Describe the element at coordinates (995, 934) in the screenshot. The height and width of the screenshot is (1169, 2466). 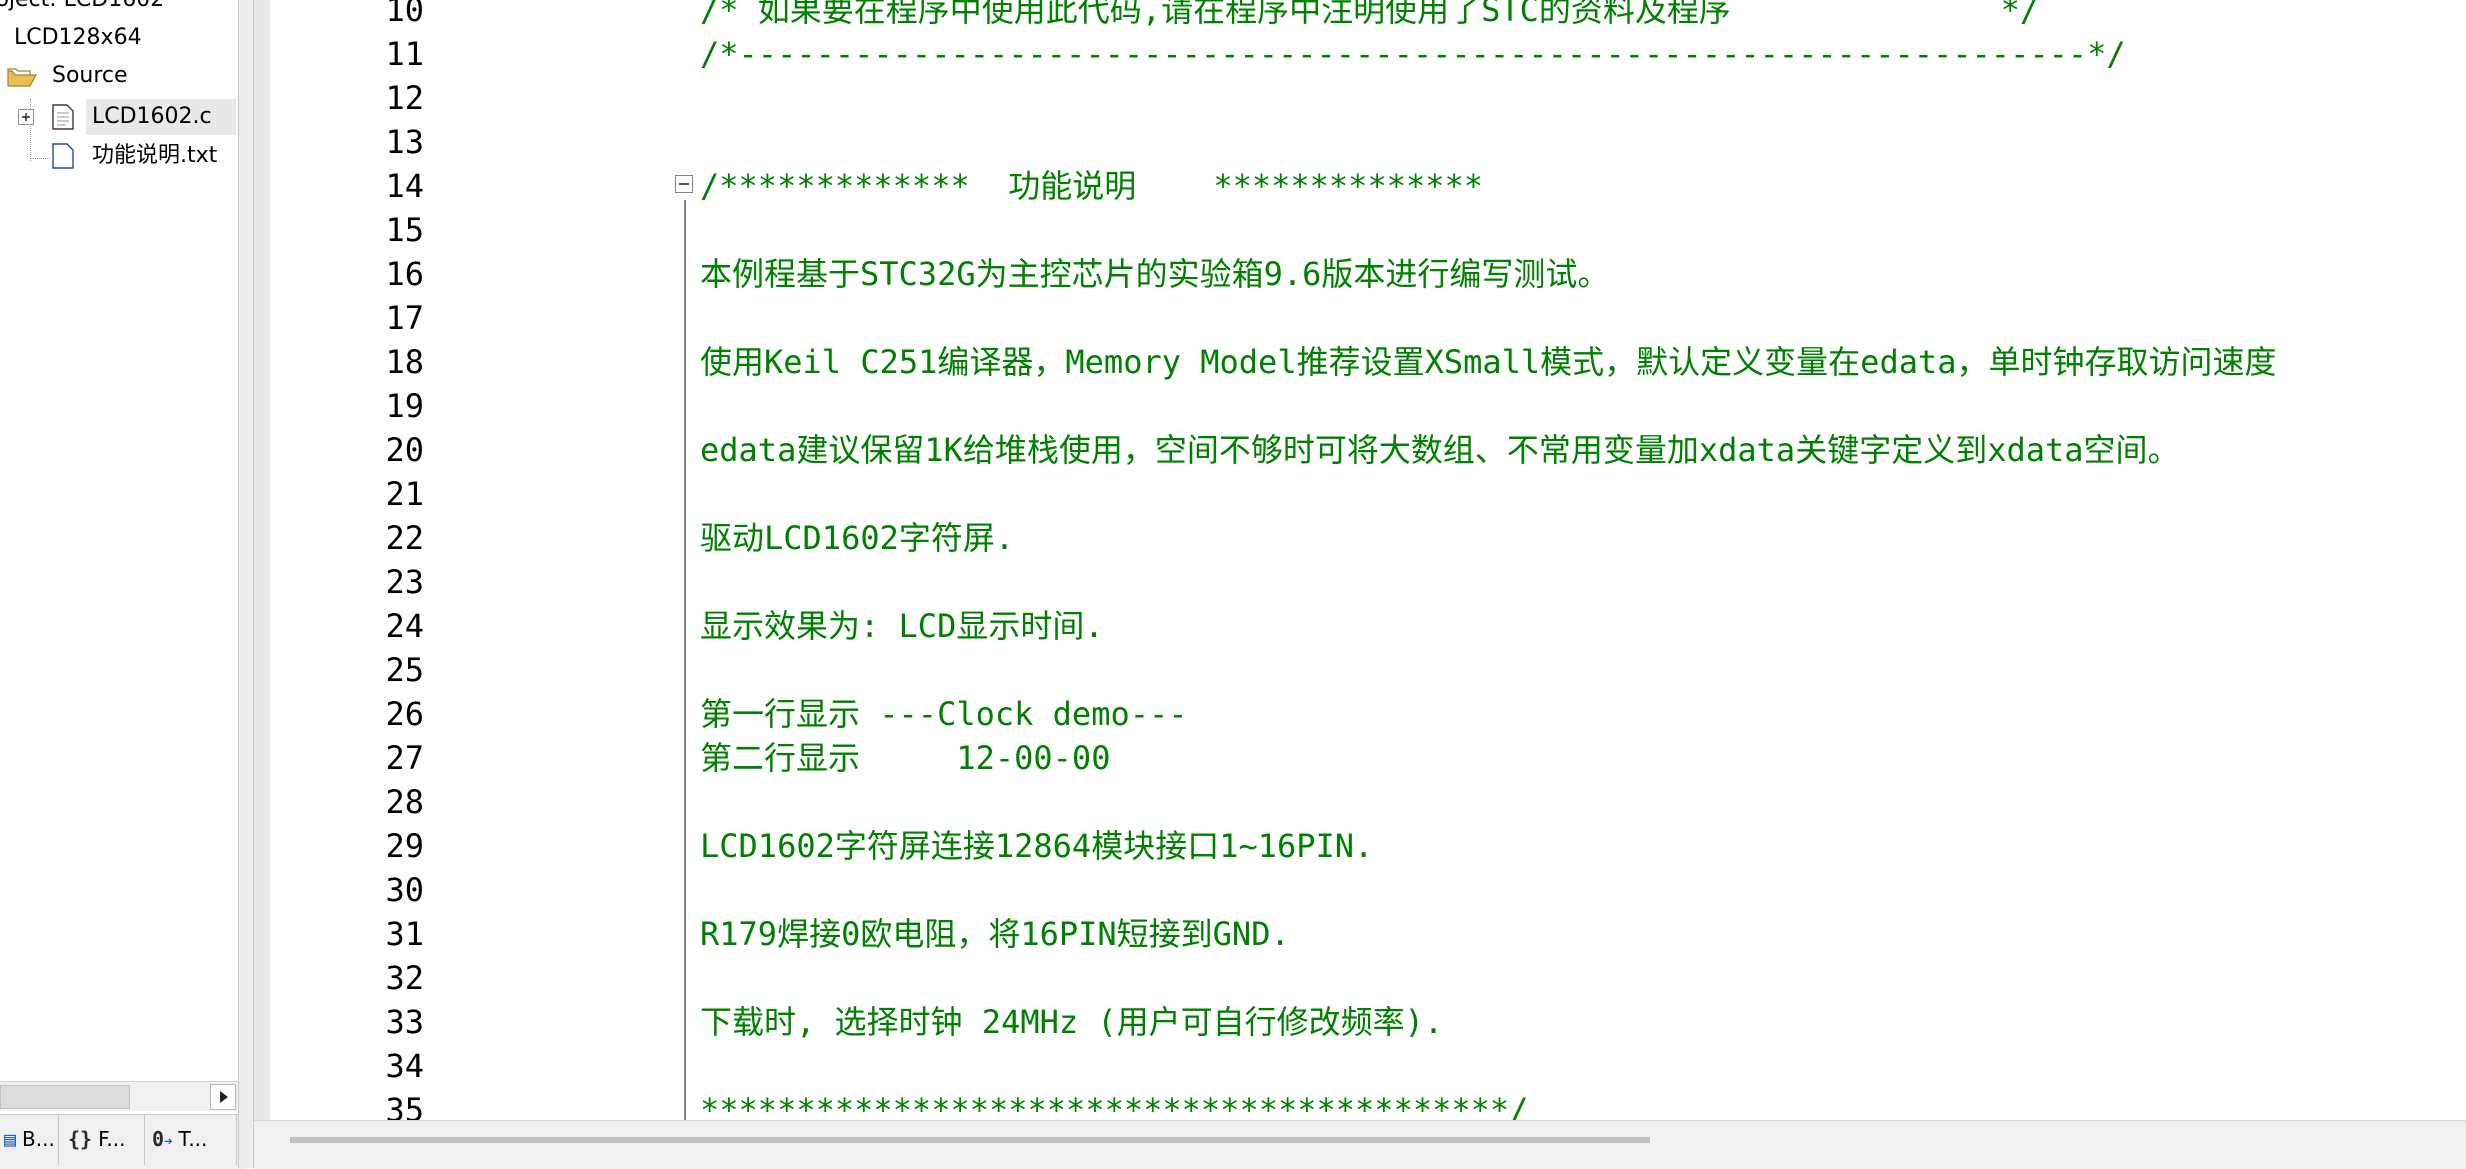
I see `code-line: R179焊接0欧电阻，将16PIN短接到GND.` at that location.